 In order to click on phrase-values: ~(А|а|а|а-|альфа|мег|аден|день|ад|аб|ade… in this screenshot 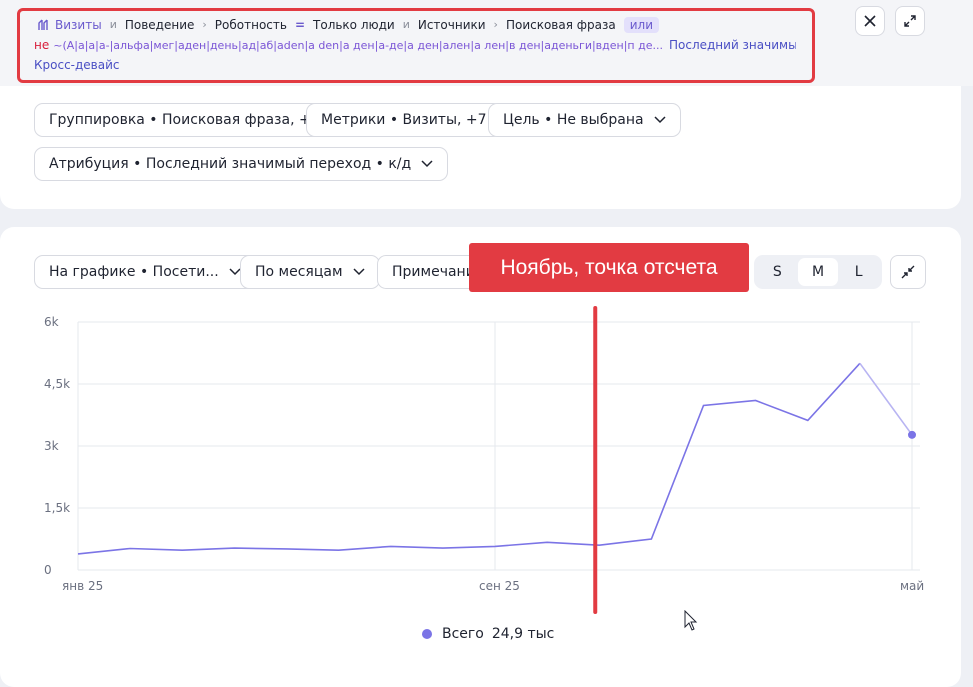, I will do `click(358, 45)`.